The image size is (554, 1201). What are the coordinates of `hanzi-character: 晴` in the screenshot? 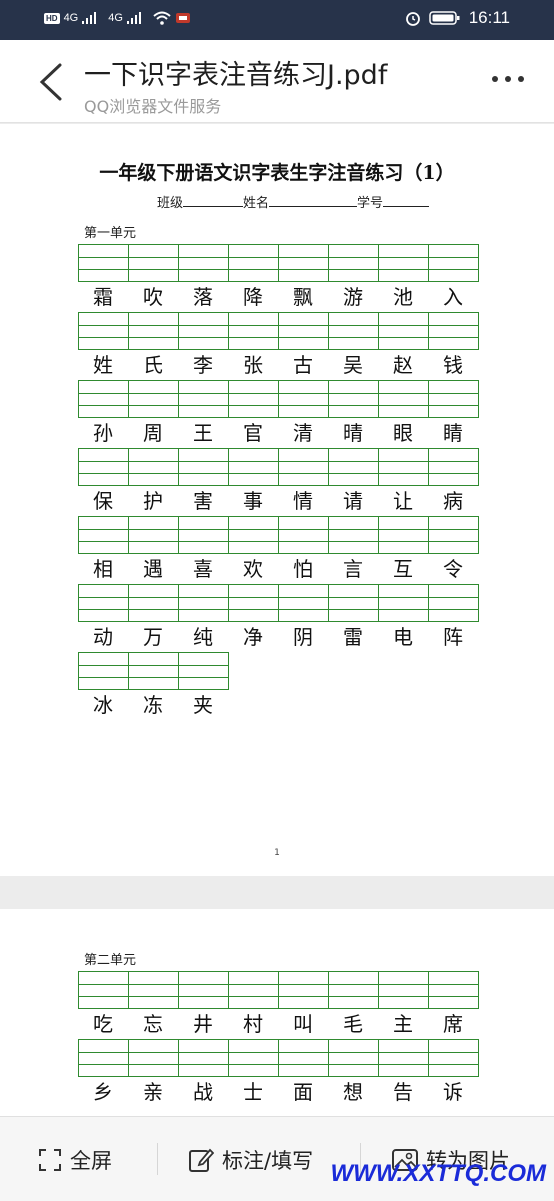 It's located at (353, 433).